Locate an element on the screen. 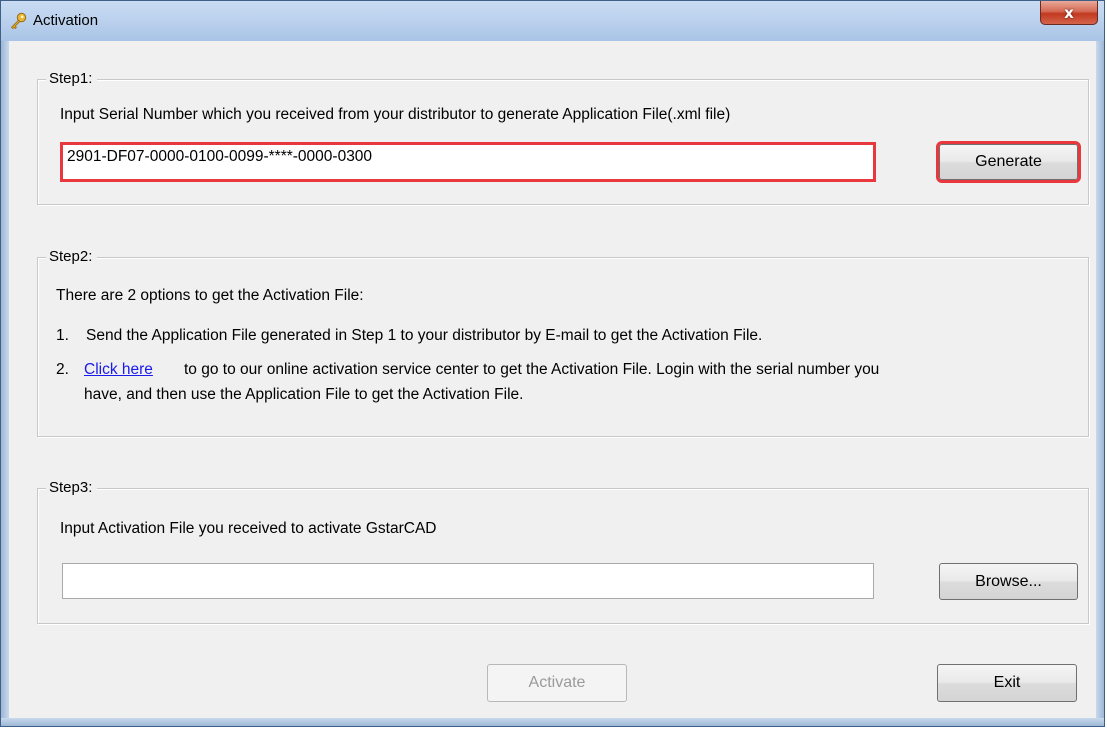  step2-legend: Step2: is located at coordinates (72, 257).